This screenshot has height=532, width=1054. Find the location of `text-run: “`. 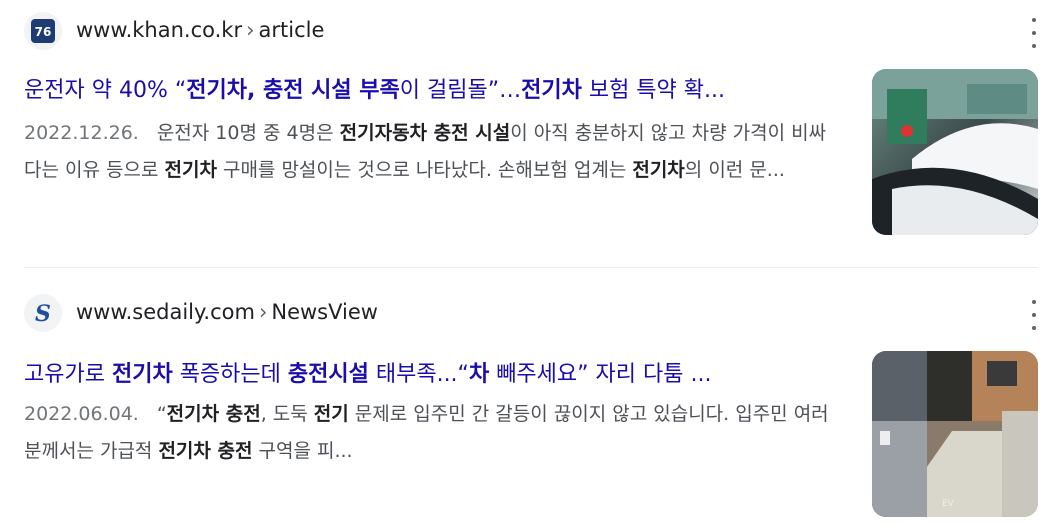

text-run: “ is located at coordinates (161, 414).